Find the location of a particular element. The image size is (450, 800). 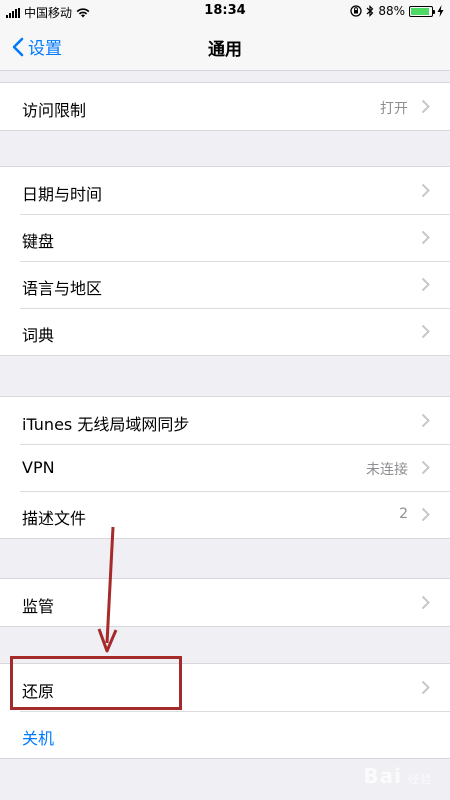

battery-percent: 88% is located at coordinates (391, 11).